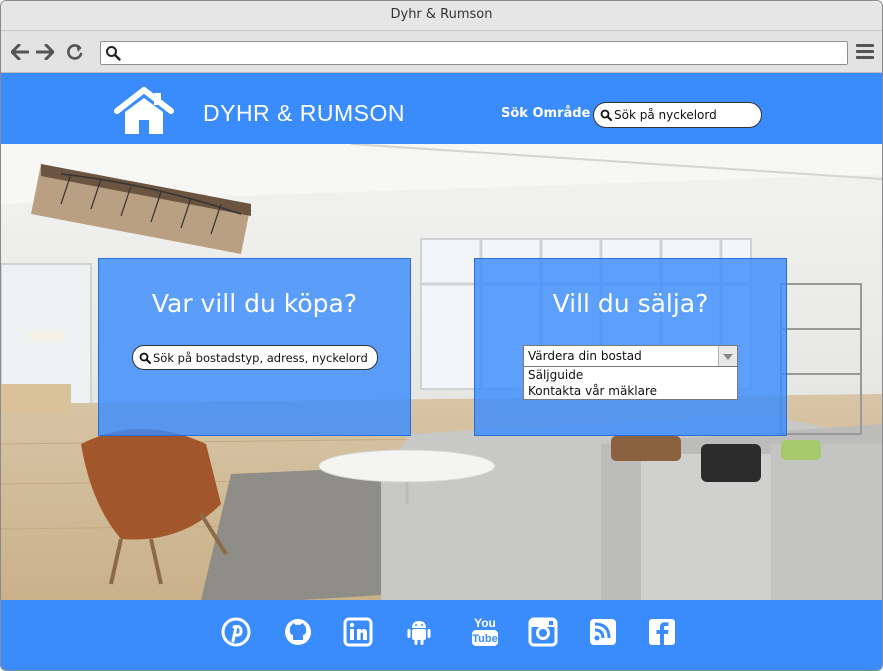 Image resolution: width=883 pixels, height=671 pixels. I want to click on sell-title: Vill du sälja?, so click(630, 303).